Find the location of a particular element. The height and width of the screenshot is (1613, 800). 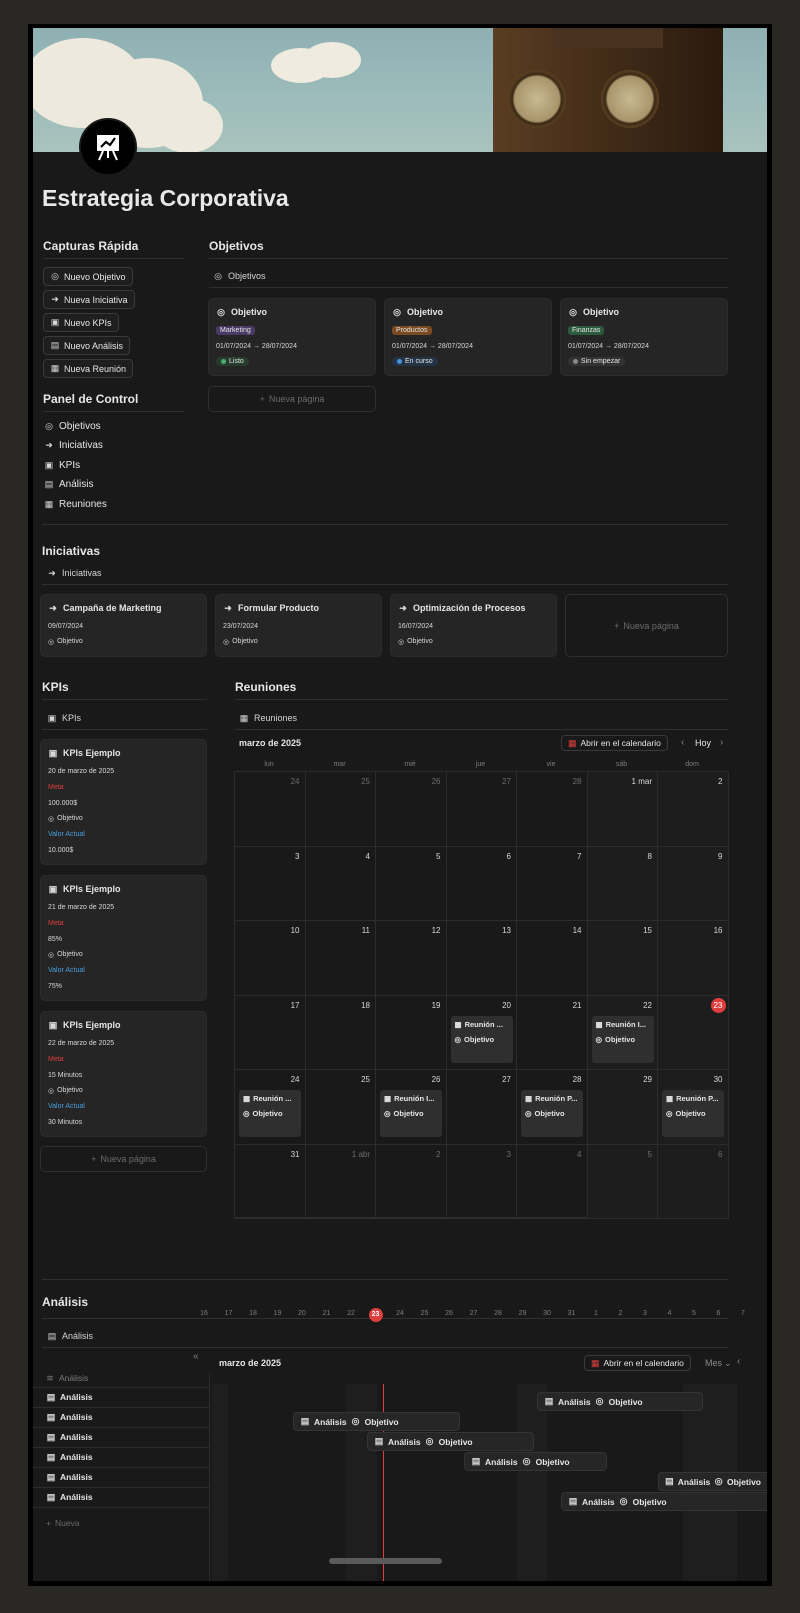

calendar-day-cell: 20 ▦ Reunión ... ◎ Objetivo is located at coordinates (481, 1032).